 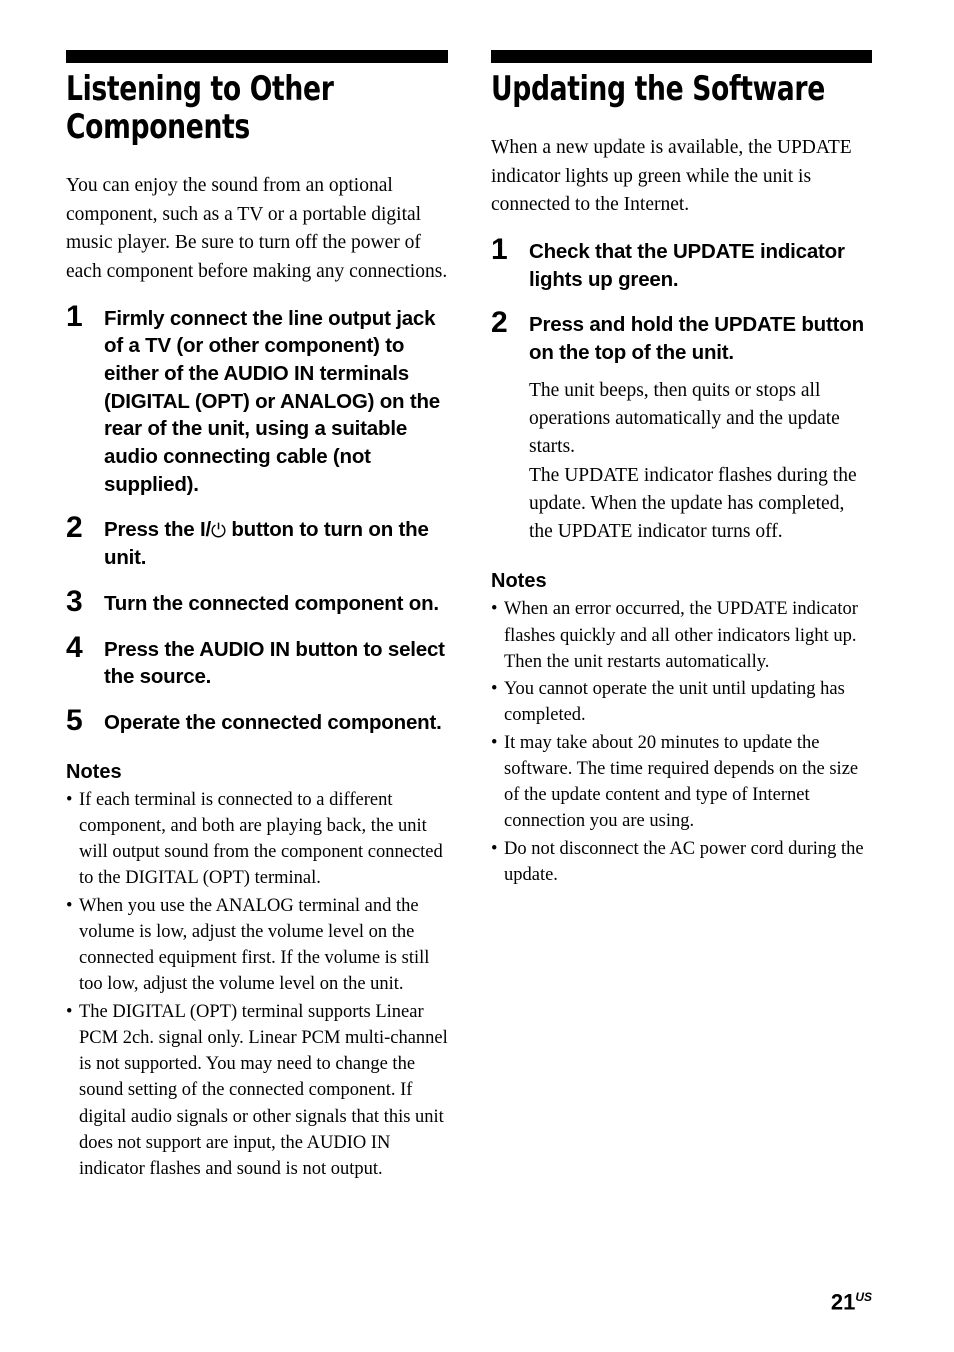 I want to click on step-number: 3, so click(x=74, y=601).